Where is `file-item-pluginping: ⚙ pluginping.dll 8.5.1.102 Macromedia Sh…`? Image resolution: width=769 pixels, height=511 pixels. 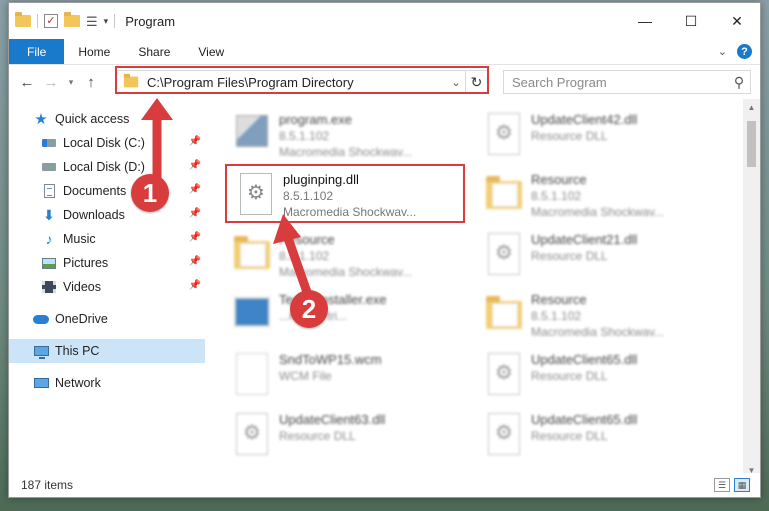 file-item-pluginping: ⚙ pluginping.dll 8.5.1.102 Macromedia Sh… is located at coordinates (355, 195).